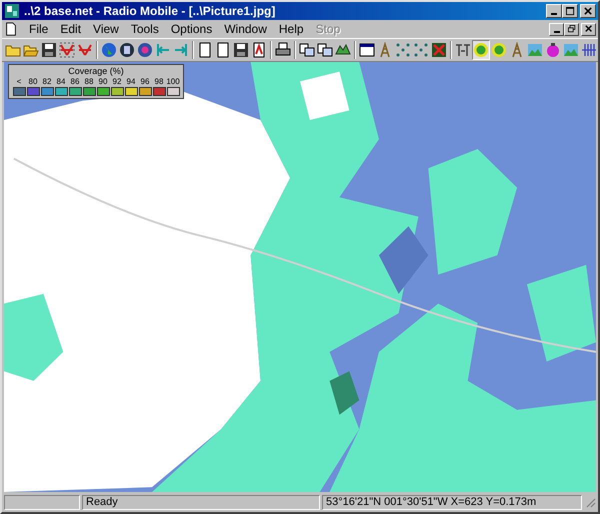  What do you see at coordinates (39, 29) in the screenshot?
I see `menu-item: File` at bounding box center [39, 29].